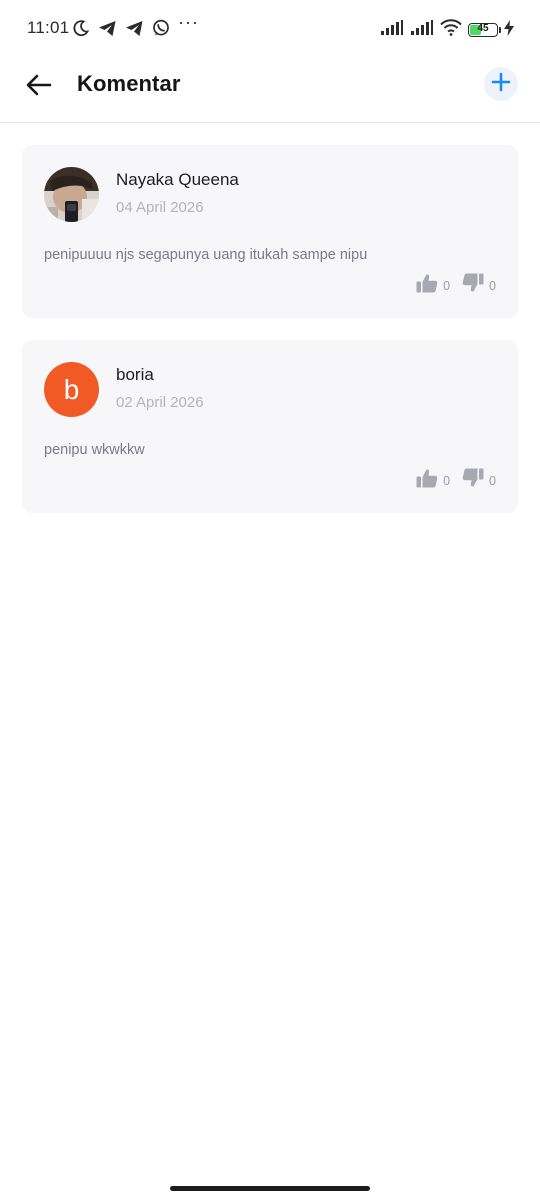 The height and width of the screenshot is (1200, 540). What do you see at coordinates (177, 179) in the screenshot?
I see `comment-author: Nayaka Queena` at bounding box center [177, 179].